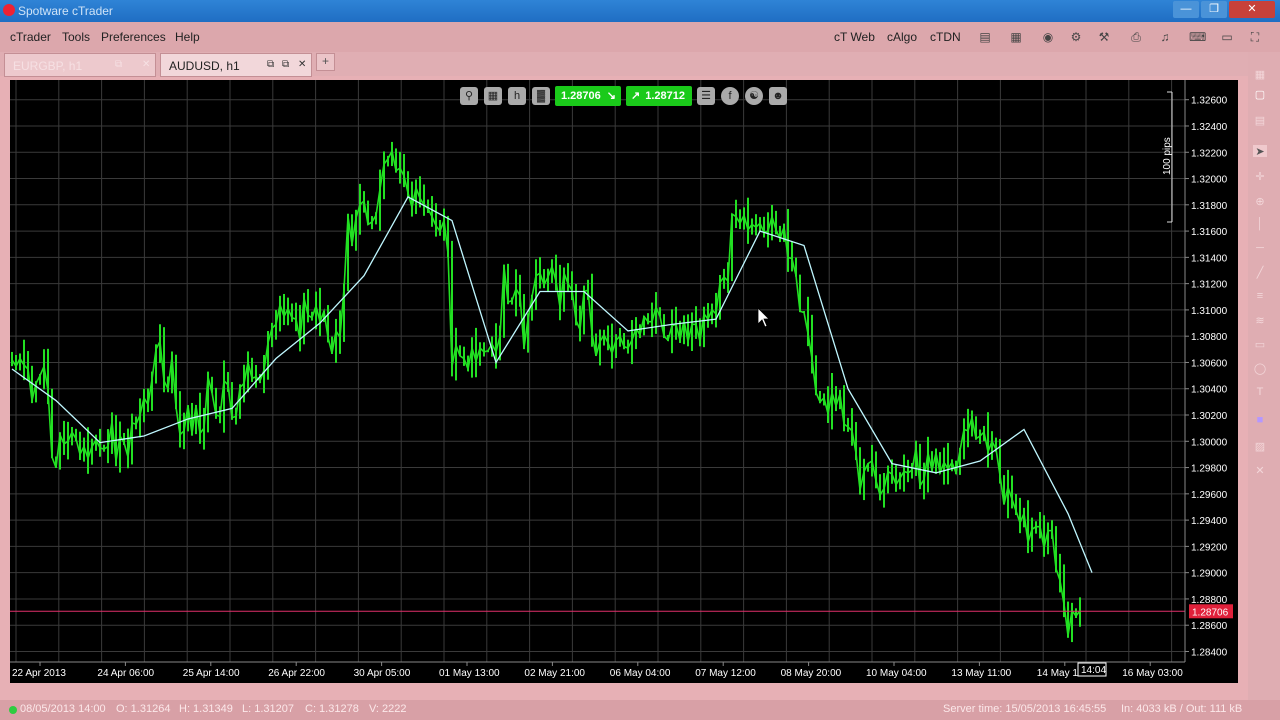 The height and width of the screenshot is (720, 1280). Describe the element at coordinates (1260, 344) in the screenshot. I see `rectangle-icon: ▭` at that location.